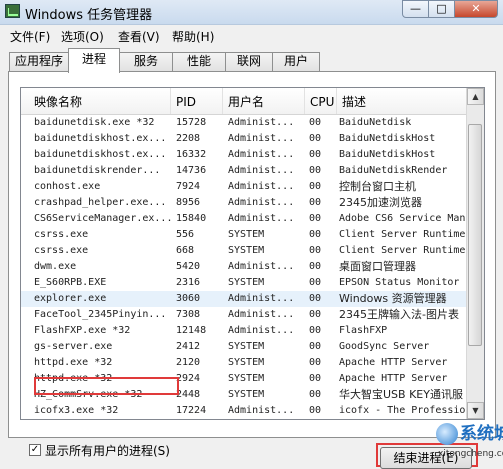  Describe the element at coordinates (401, 394) in the screenshot. I see `process-description-cell: 华大智宝USB KEY通讯服` at that location.